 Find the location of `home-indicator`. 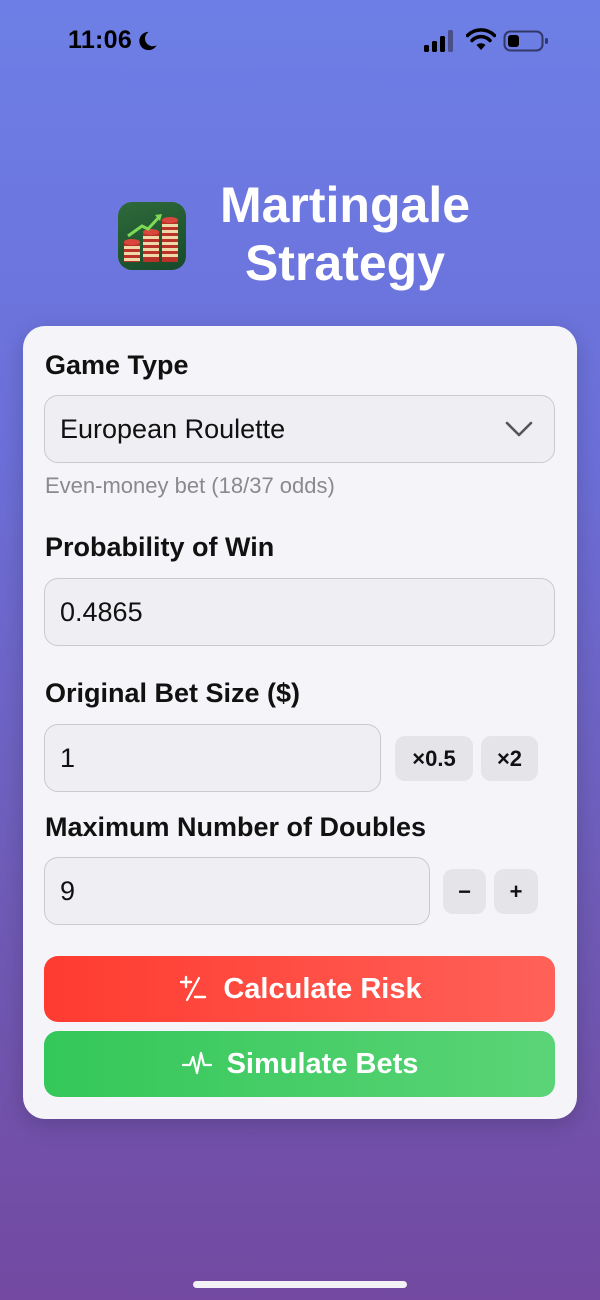

home-indicator is located at coordinates (300, 1284).